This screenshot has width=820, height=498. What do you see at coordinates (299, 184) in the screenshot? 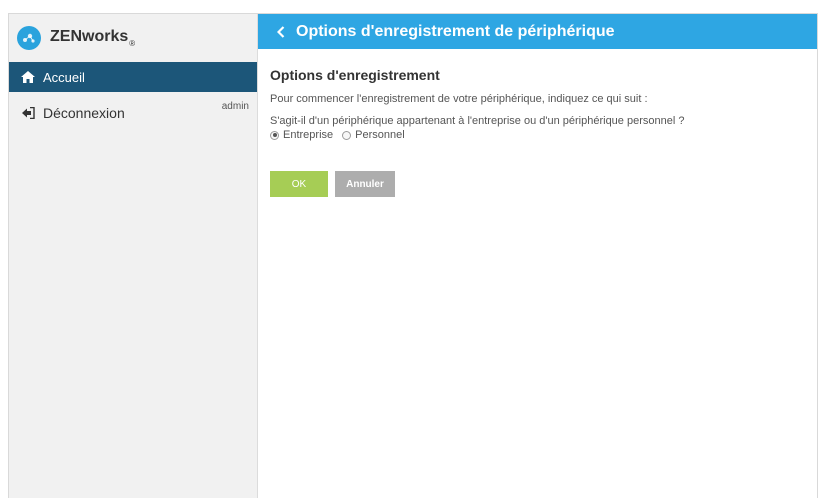
I see `ok-button: OK` at bounding box center [299, 184].